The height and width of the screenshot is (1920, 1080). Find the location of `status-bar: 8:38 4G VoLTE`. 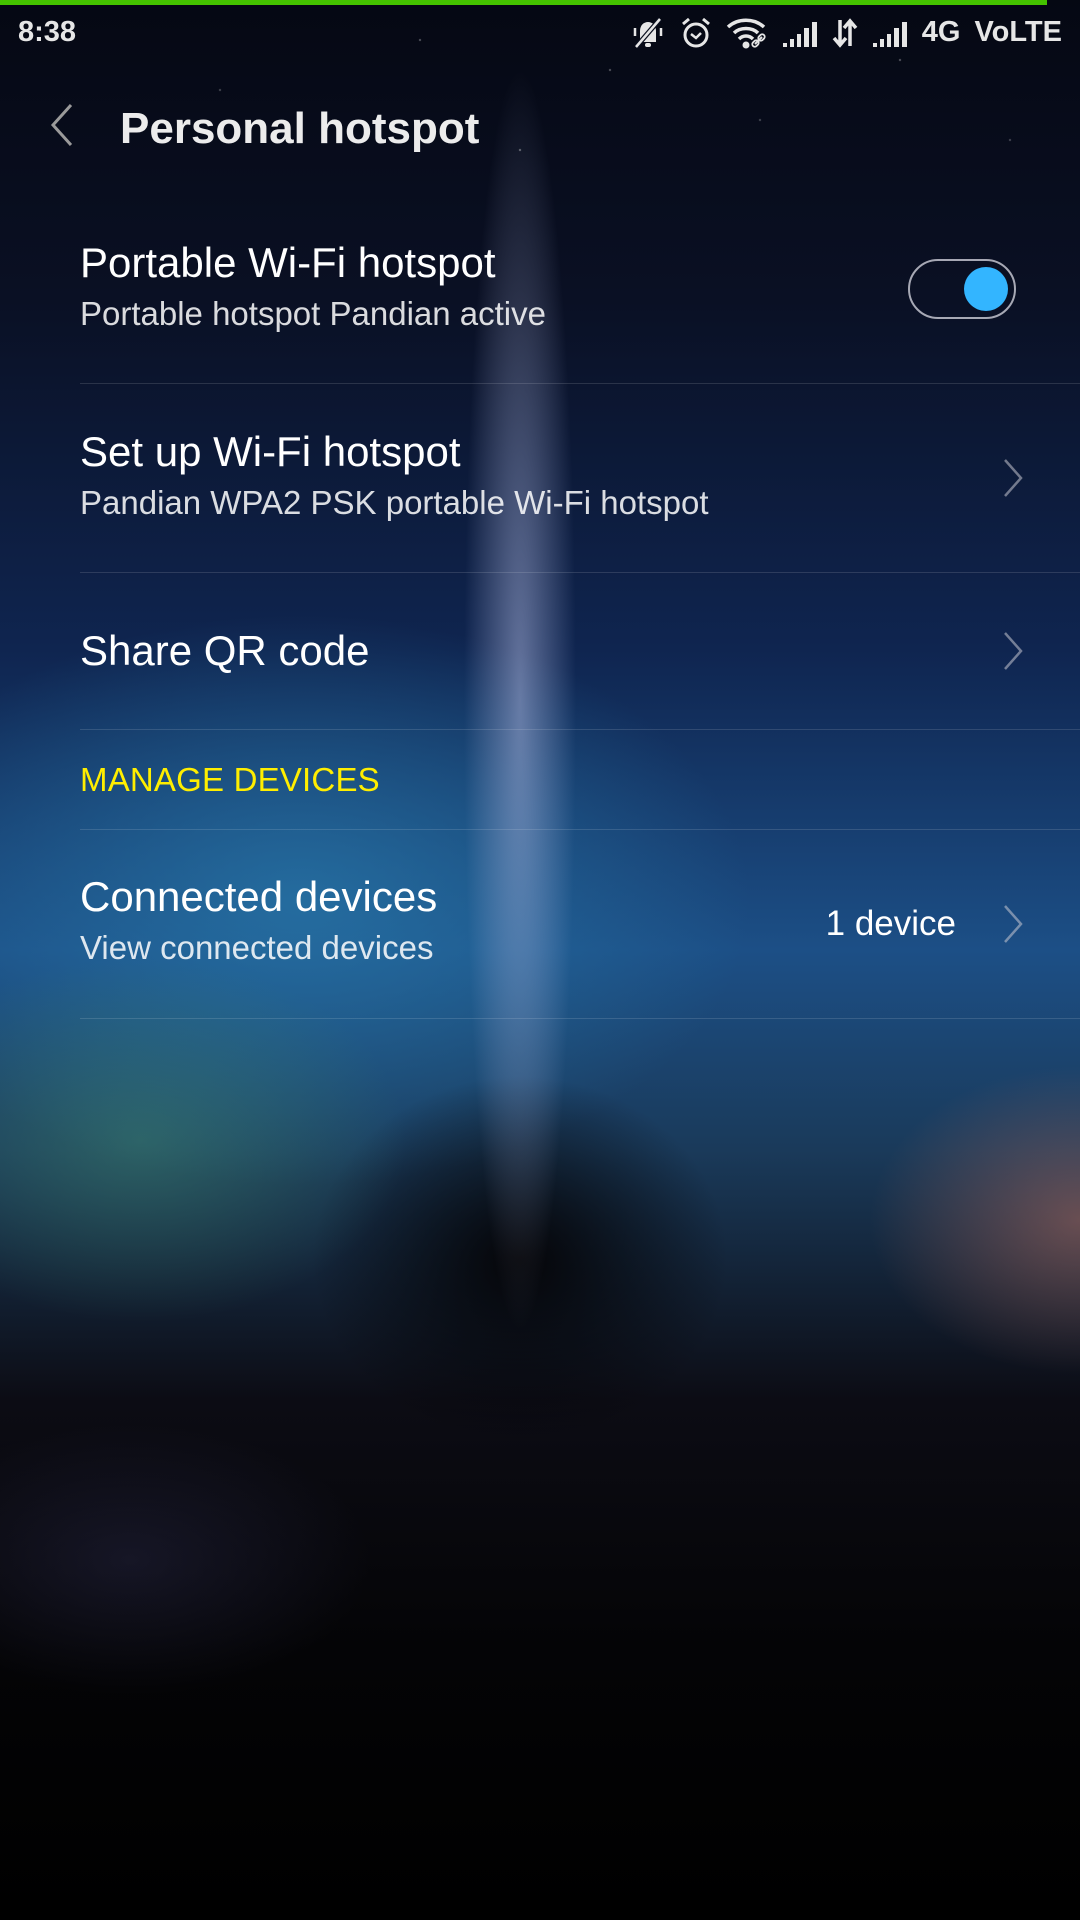

status-bar: 8:38 4G VoLTE is located at coordinates (540, 32).